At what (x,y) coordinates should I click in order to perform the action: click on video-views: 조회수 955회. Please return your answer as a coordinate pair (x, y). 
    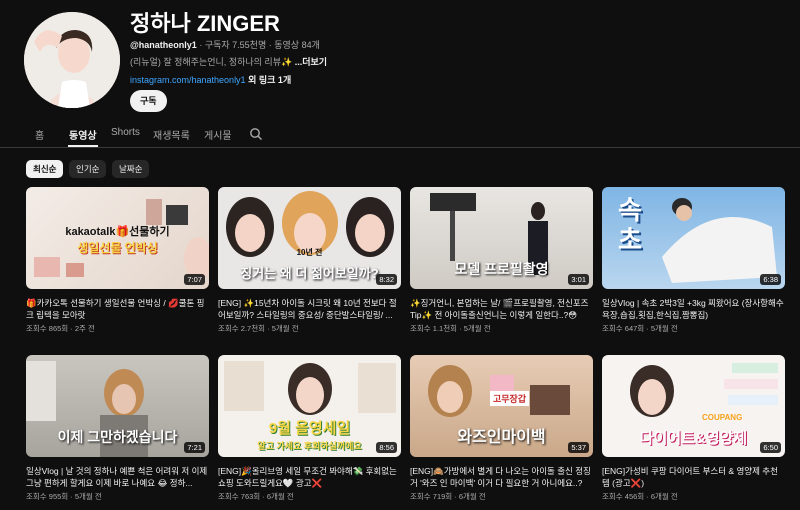
    Looking at the image, I should click on (47, 496).